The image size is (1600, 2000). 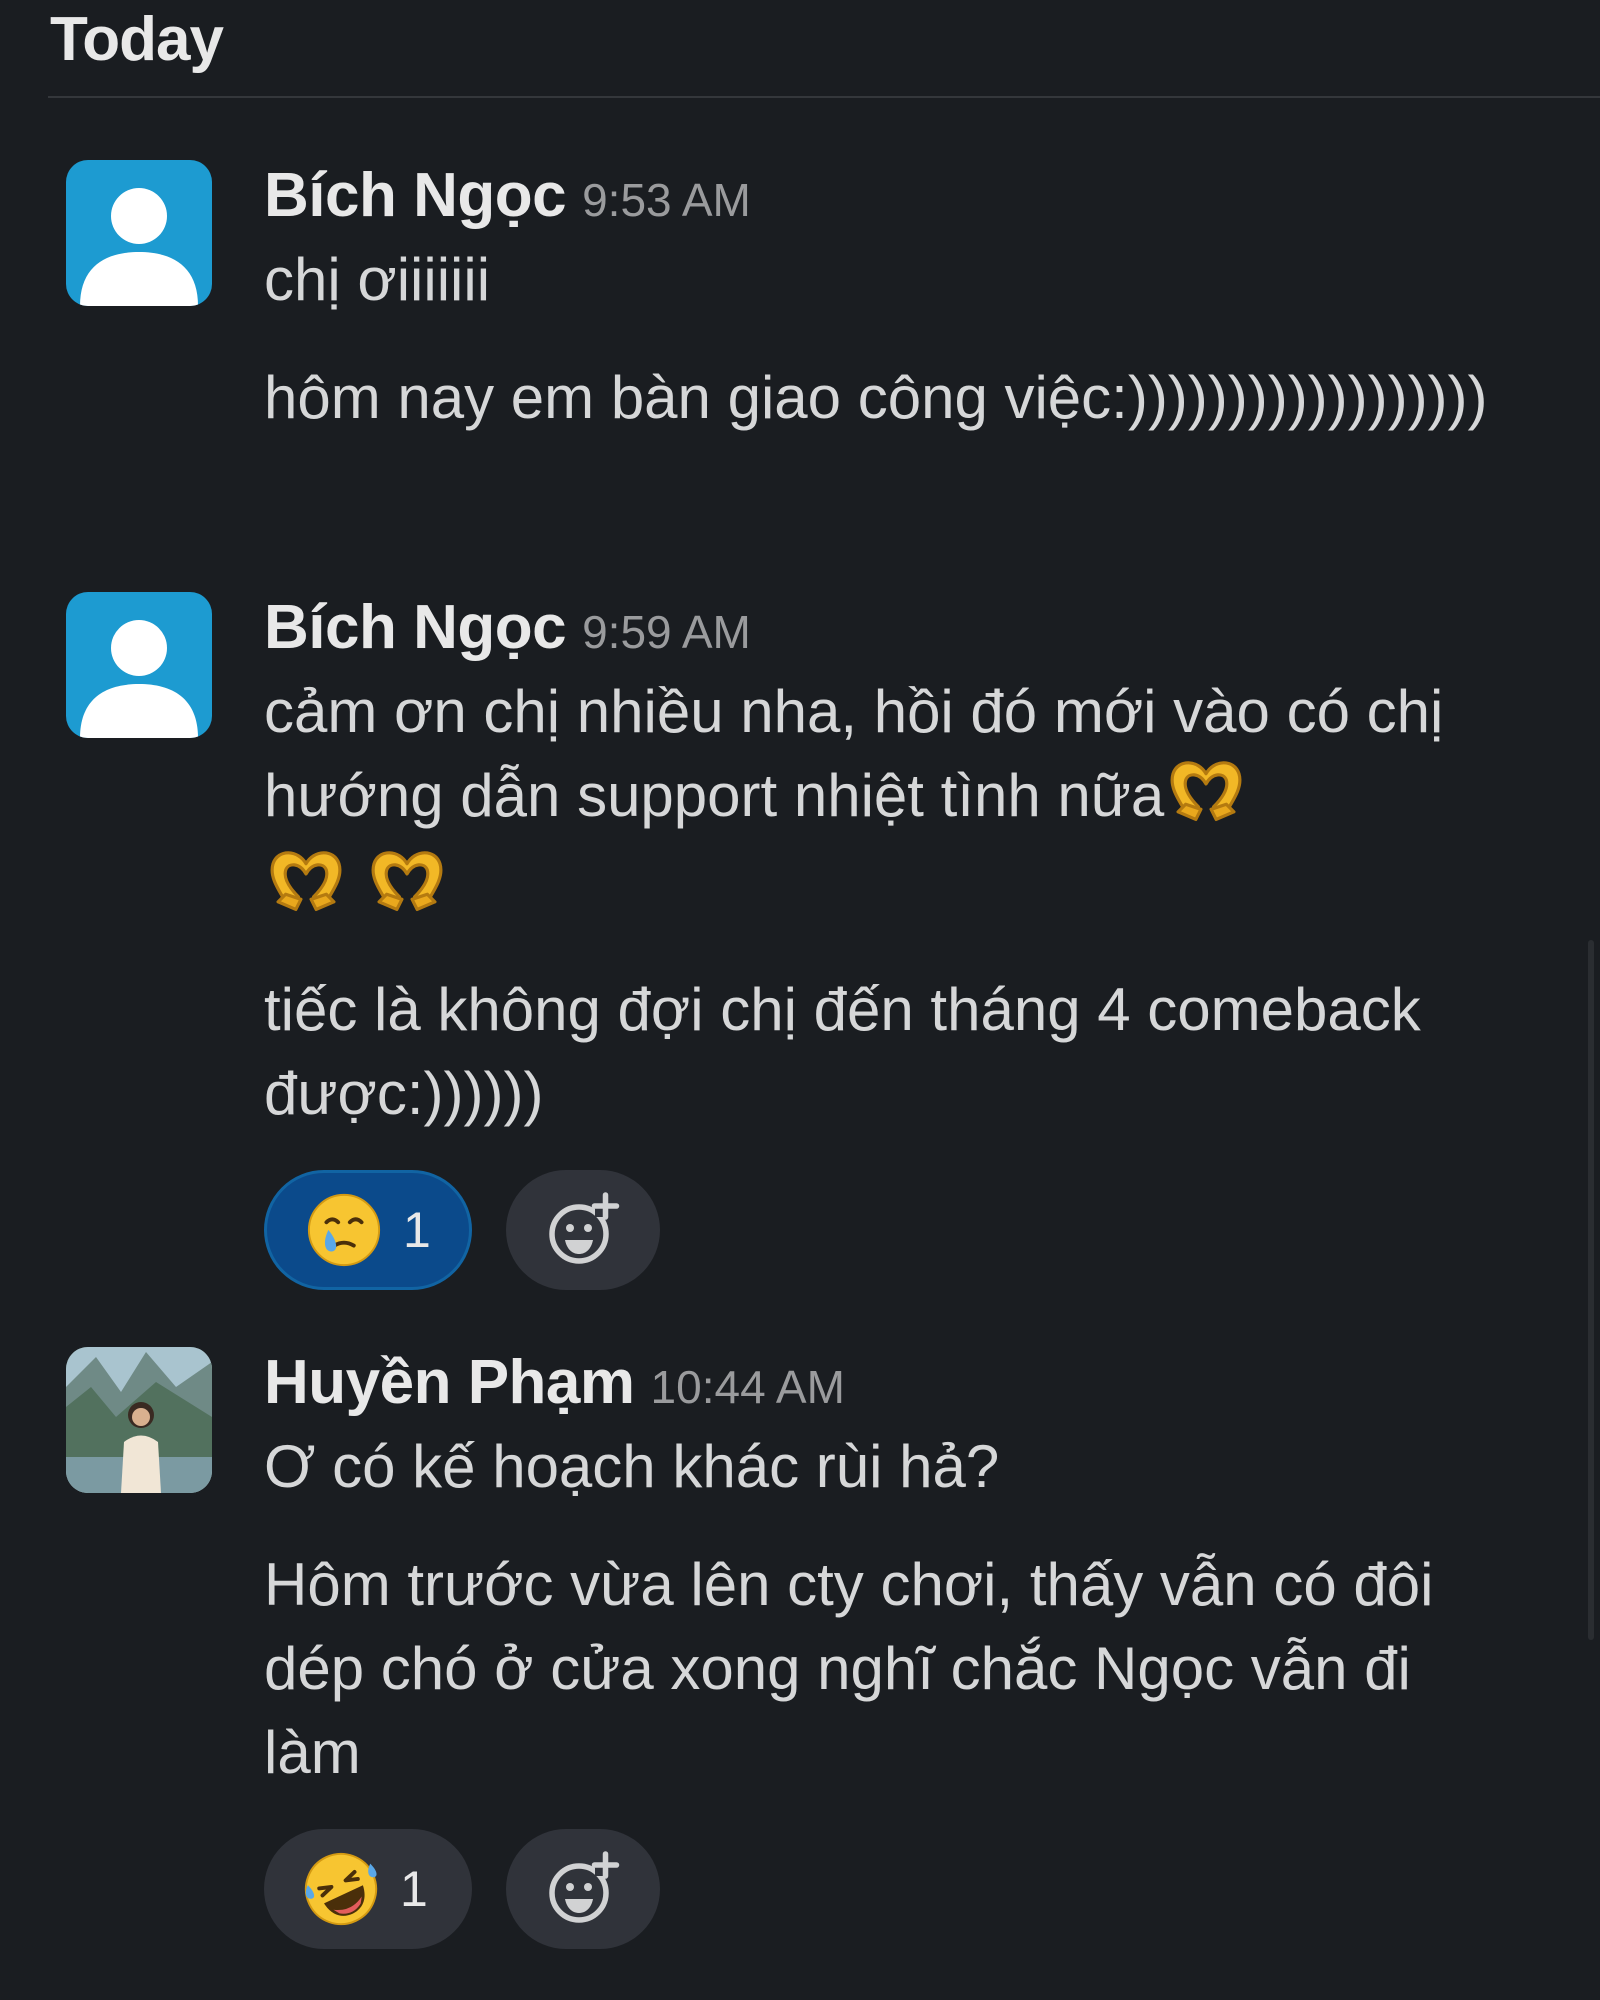 What do you see at coordinates (666, 632) in the screenshot?
I see `timestamp: 9:59 AM` at bounding box center [666, 632].